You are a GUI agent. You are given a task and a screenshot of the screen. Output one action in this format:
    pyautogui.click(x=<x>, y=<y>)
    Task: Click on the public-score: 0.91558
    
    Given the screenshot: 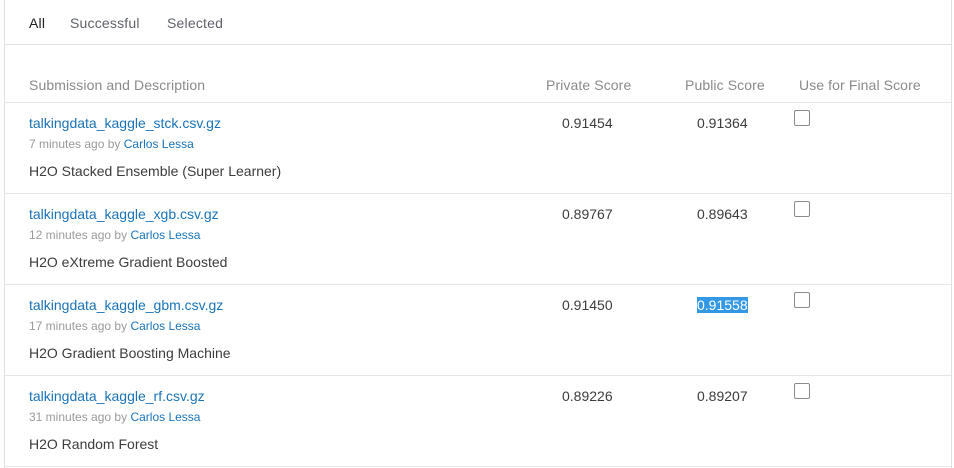 What is the action you would take?
    pyautogui.click(x=722, y=305)
    